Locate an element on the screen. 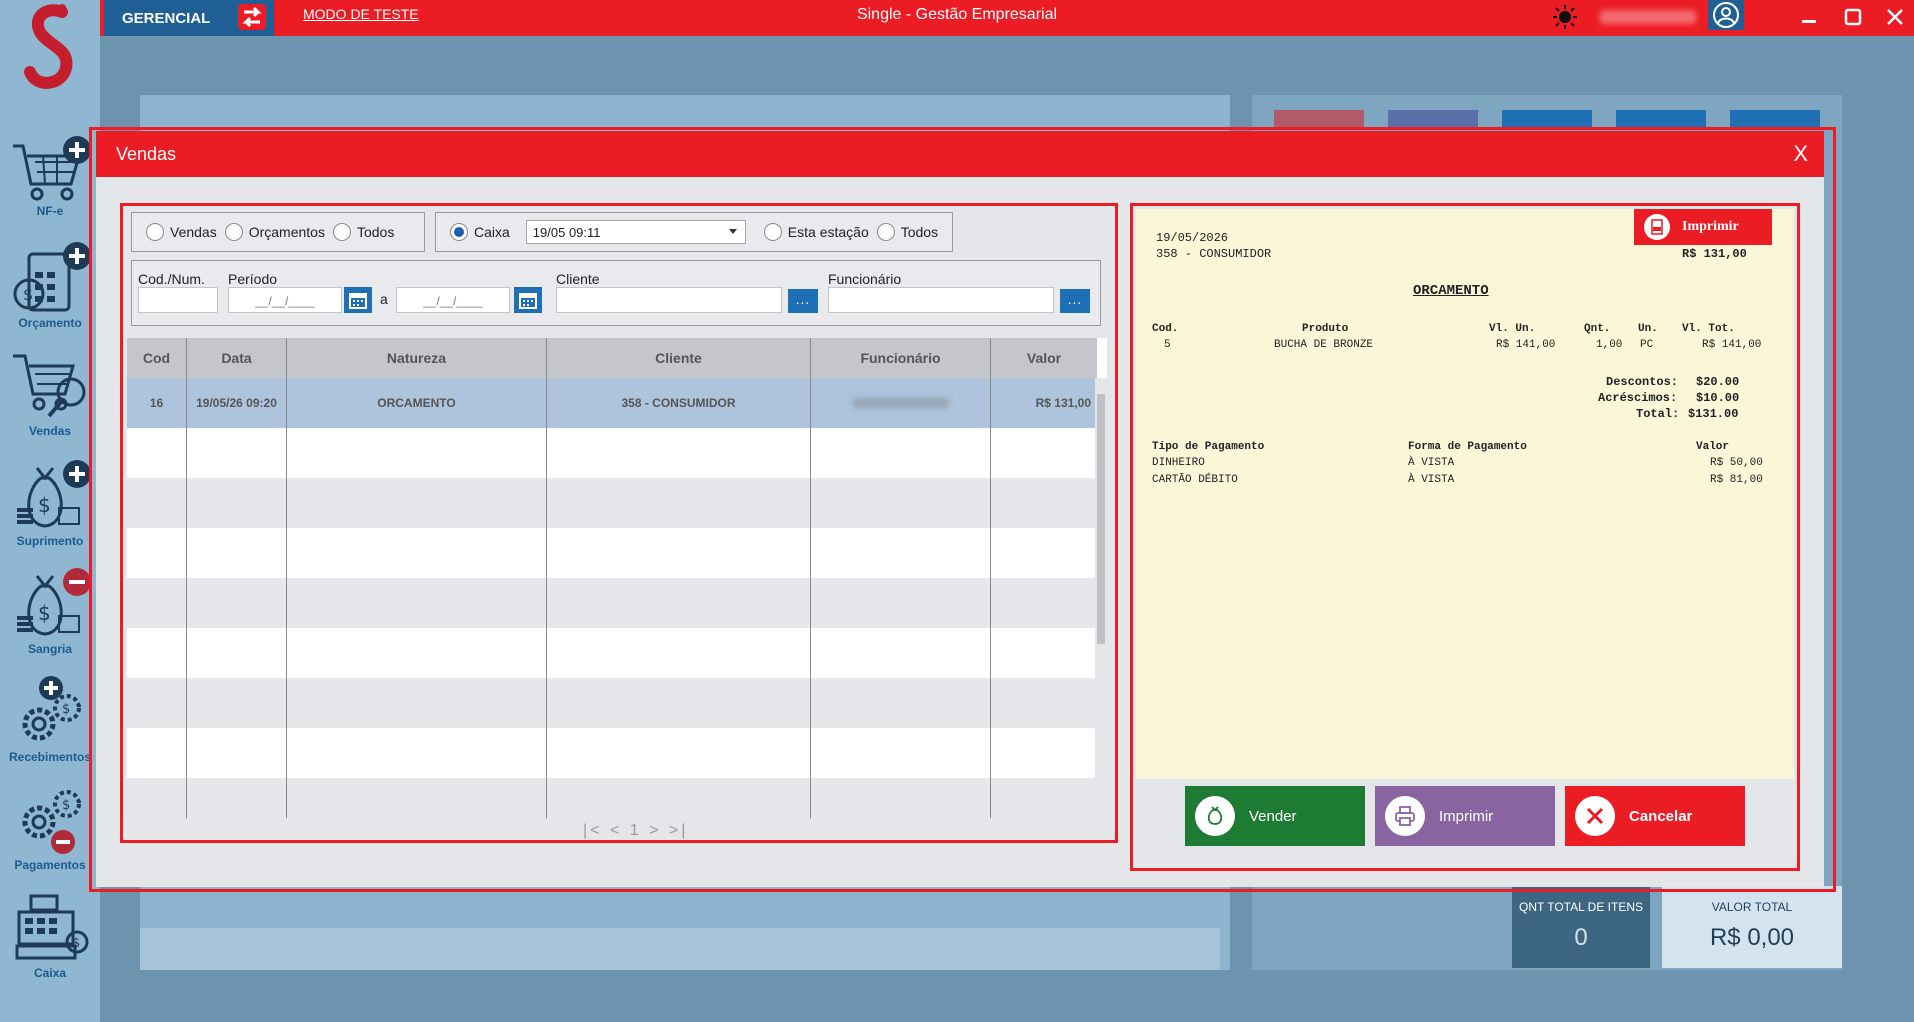  cancel-x-icon is located at coordinates (1595, 816).